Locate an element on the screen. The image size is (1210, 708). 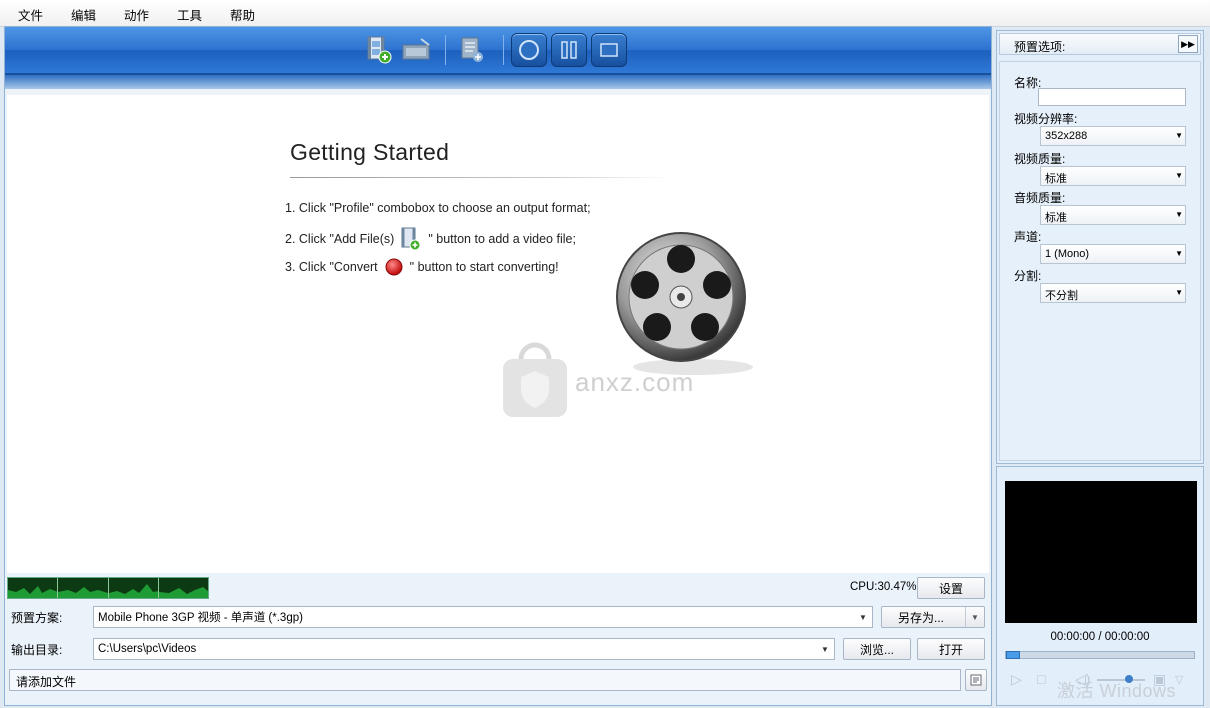
channel-combobox: 1 (Mono) ▼ is located at coordinates (1113, 254).